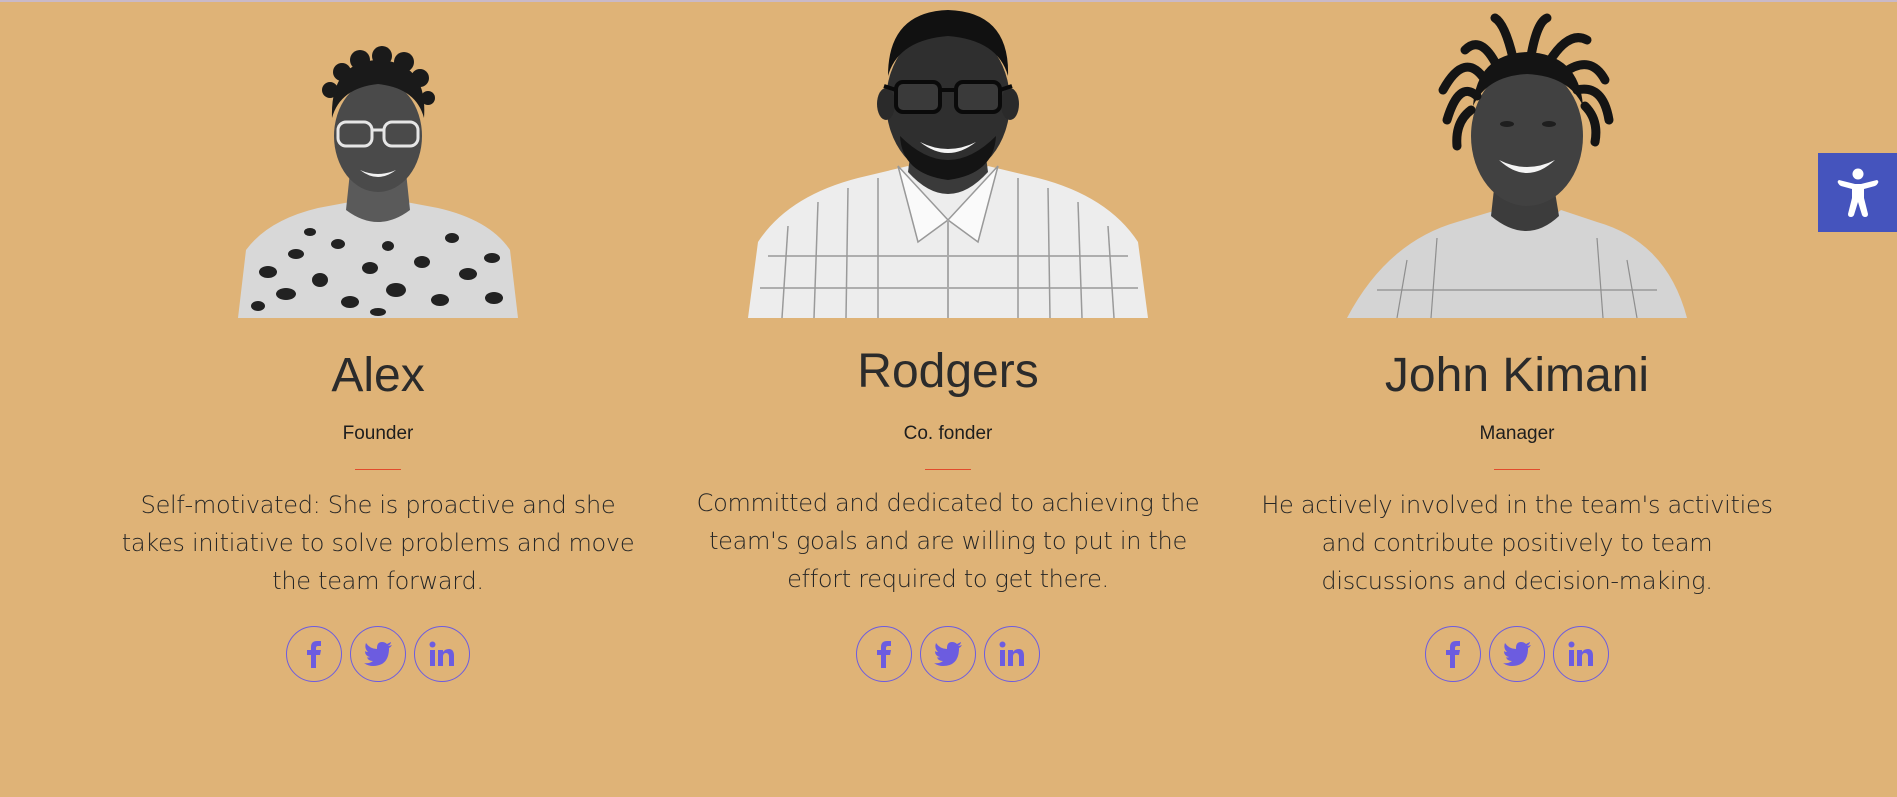 This screenshot has height=797, width=1897. Describe the element at coordinates (948, 503) in the screenshot. I see `bio-line: Committed and dedicated to achieving the` at that location.